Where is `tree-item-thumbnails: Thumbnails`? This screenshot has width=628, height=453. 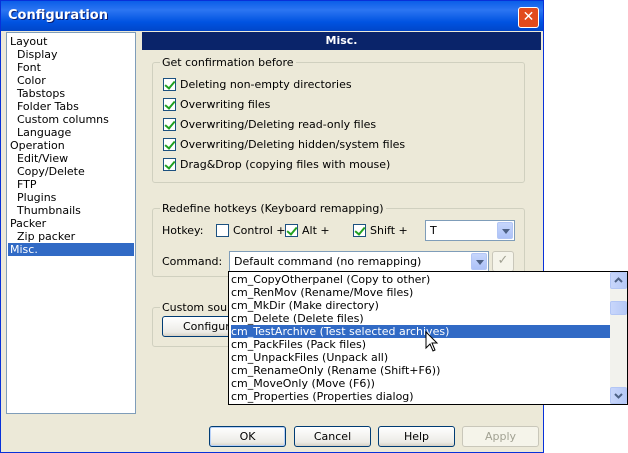
tree-item-thumbnails: Thumbnails is located at coordinates (49, 210).